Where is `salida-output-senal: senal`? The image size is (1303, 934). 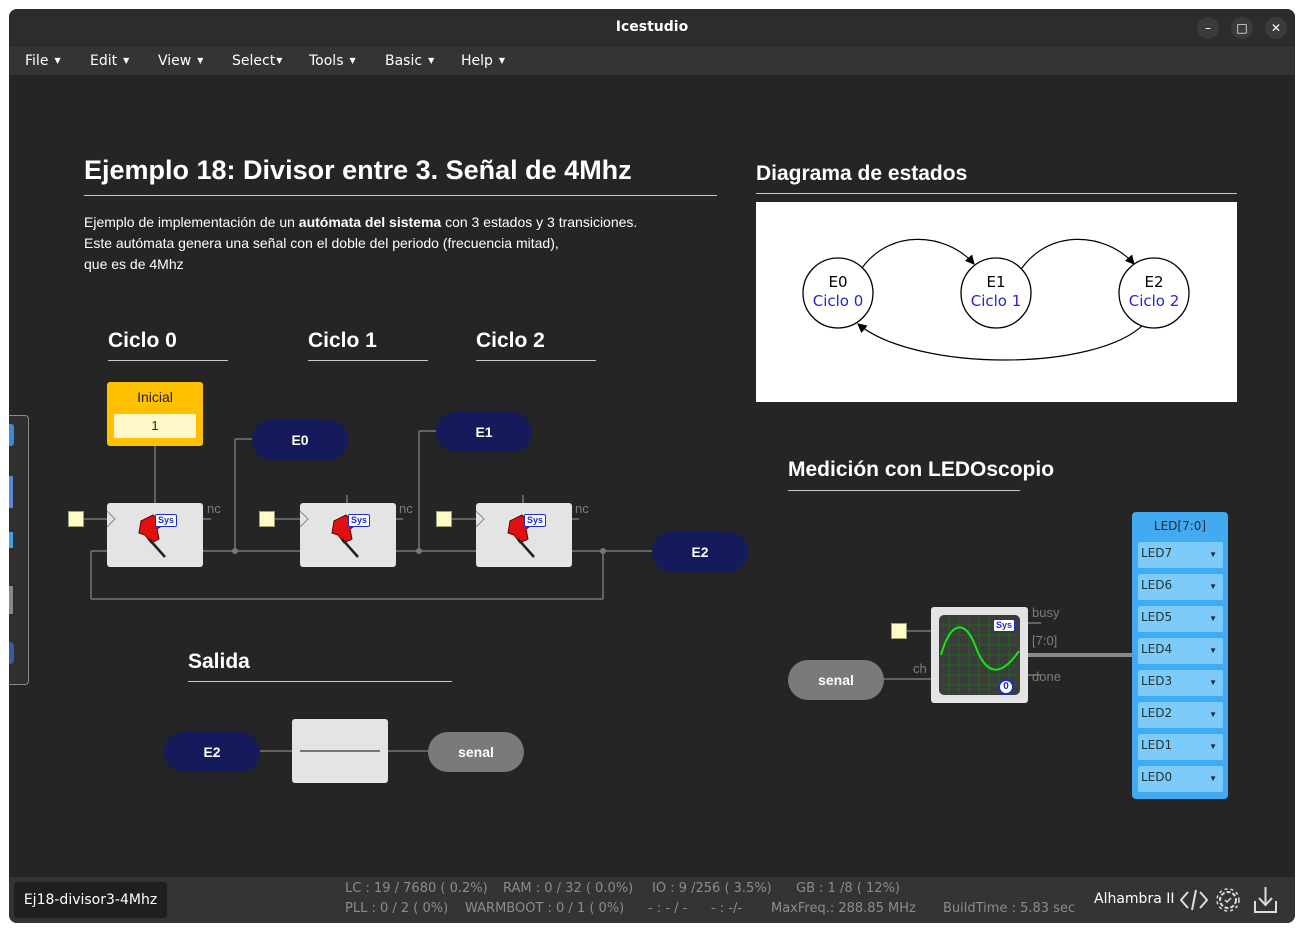
salida-output-senal: senal is located at coordinates (476, 752).